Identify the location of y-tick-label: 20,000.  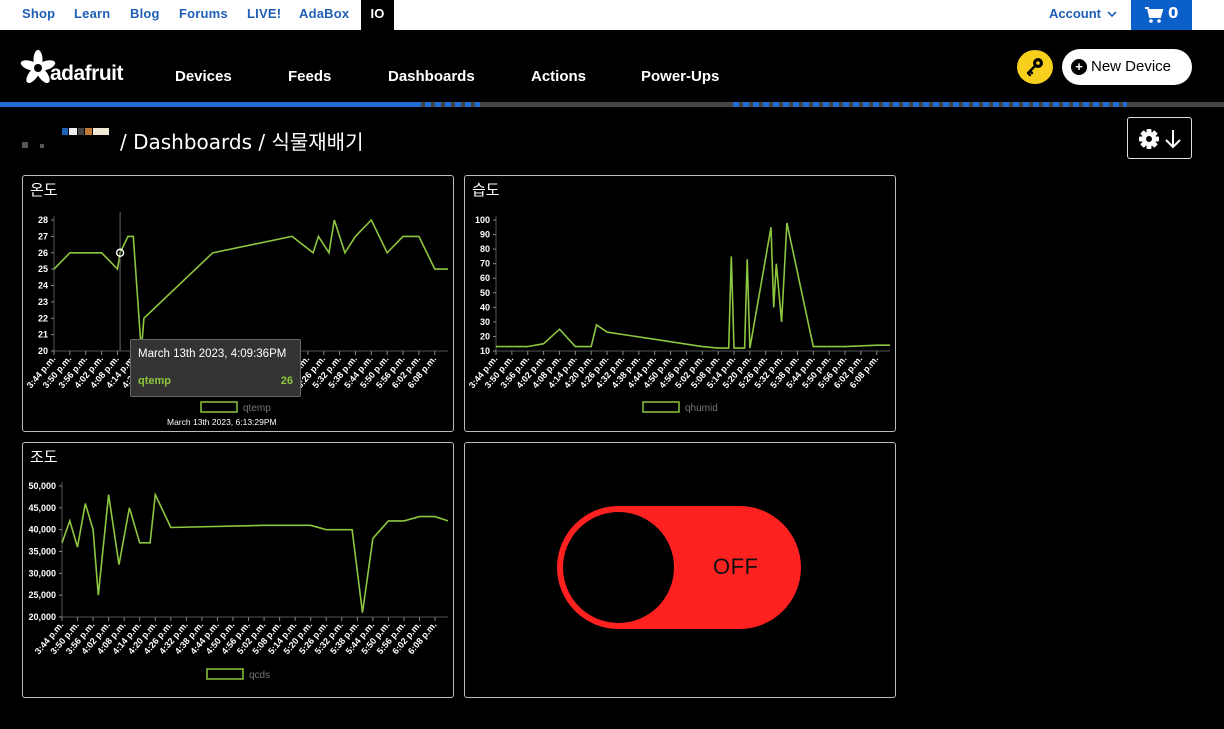
(42, 617).